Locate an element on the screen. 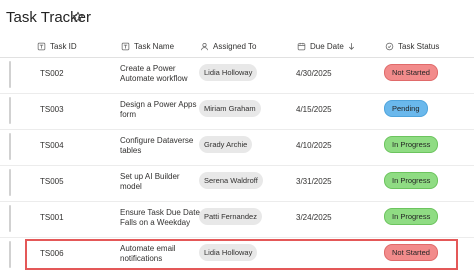  column-header-due-date: Due Date is located at coordinates (326, 46).